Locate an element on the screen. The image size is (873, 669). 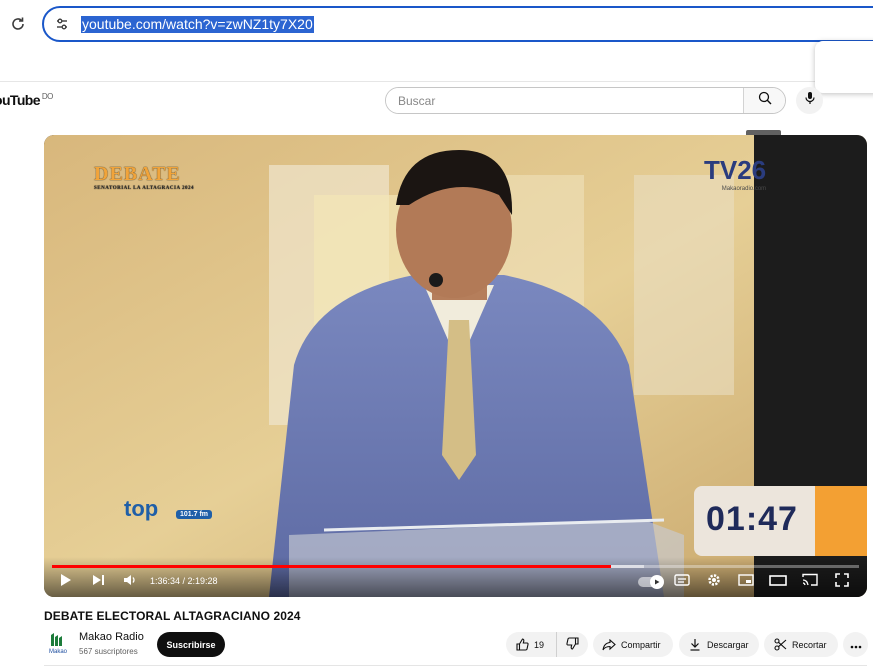
scissors-icon is located at coordinates (780, 645).